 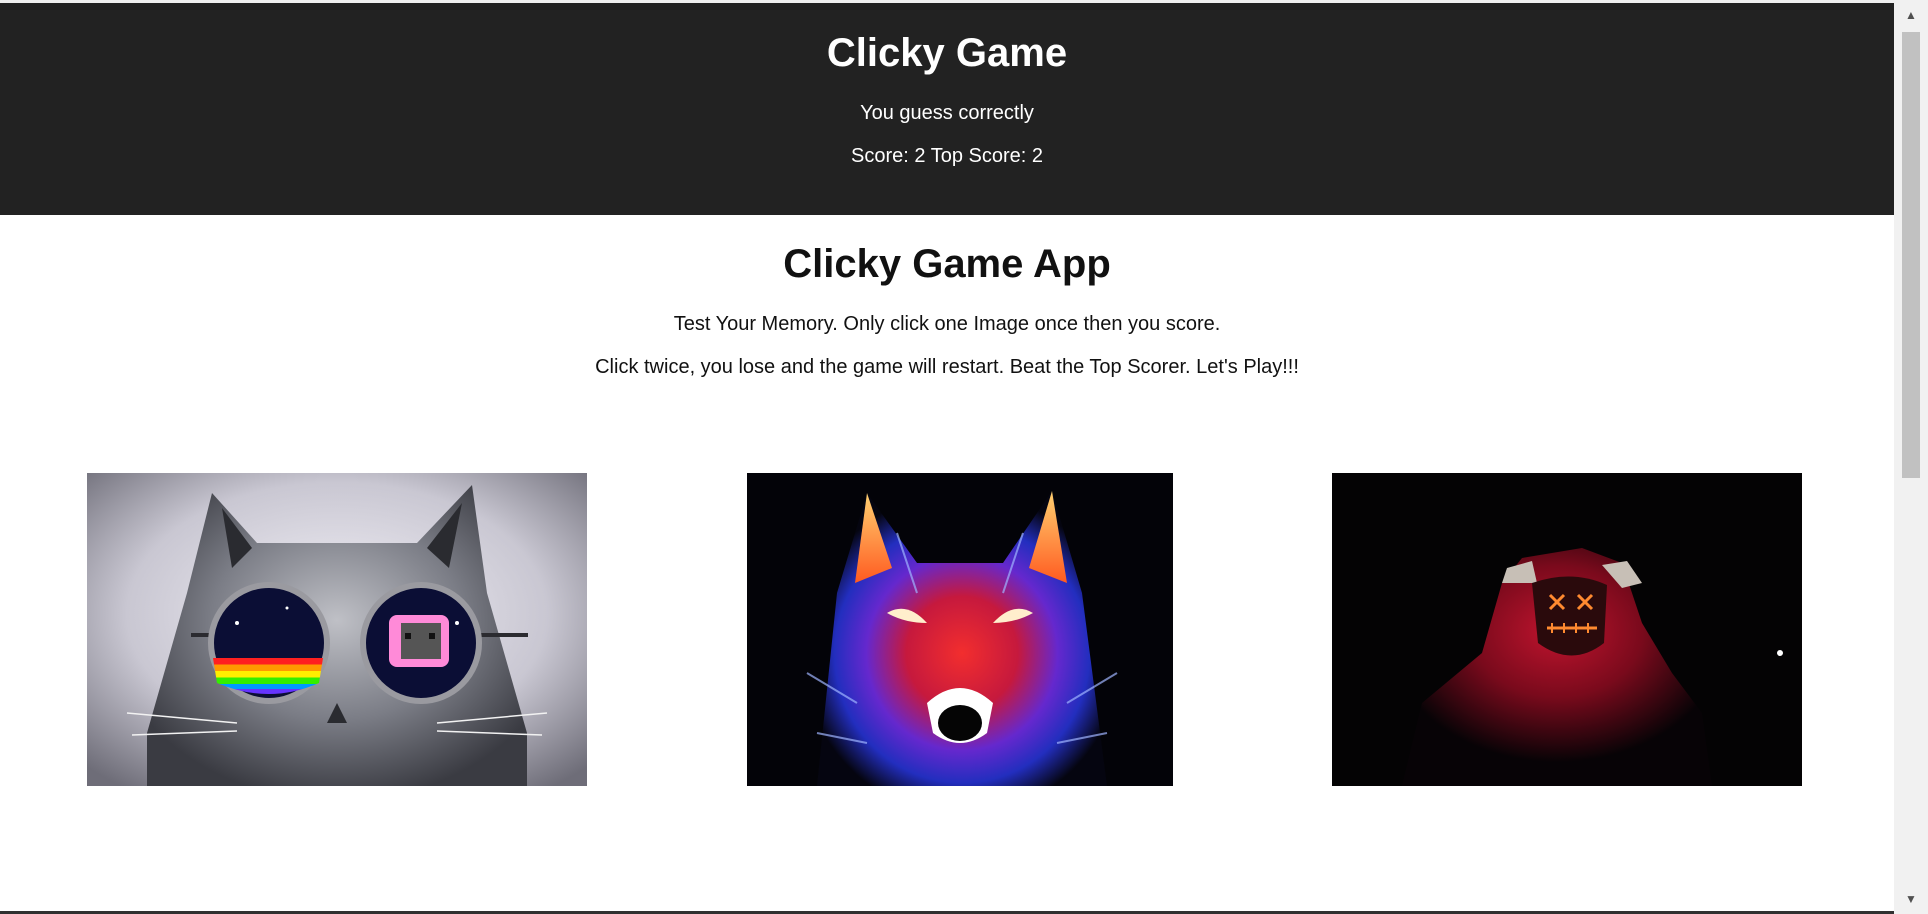 I want to click on page-title: Clicky Game App, so click(x=947, y=264).